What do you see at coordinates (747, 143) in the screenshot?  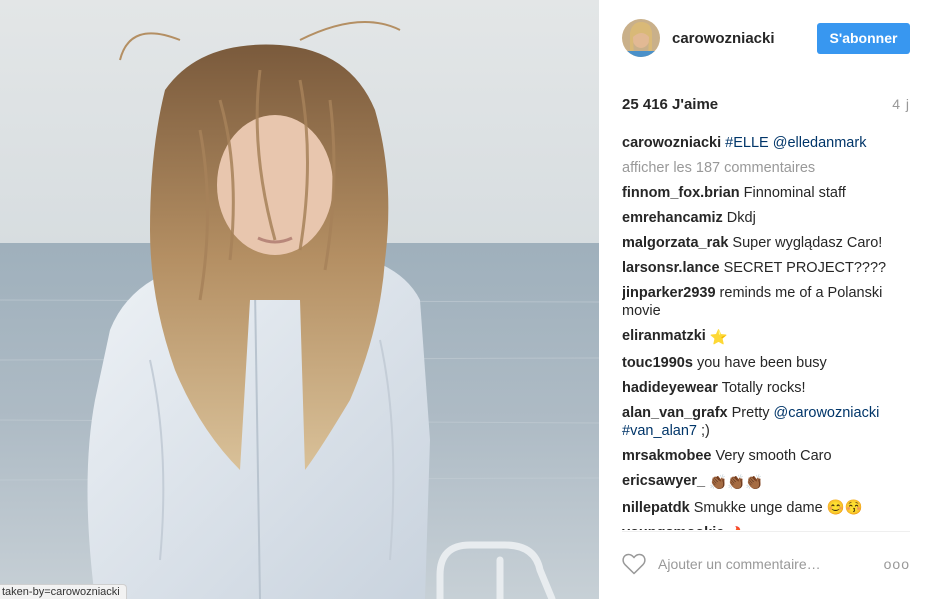 I see `caption-hashtag: #ELLE` at bounding box center [747, 143].